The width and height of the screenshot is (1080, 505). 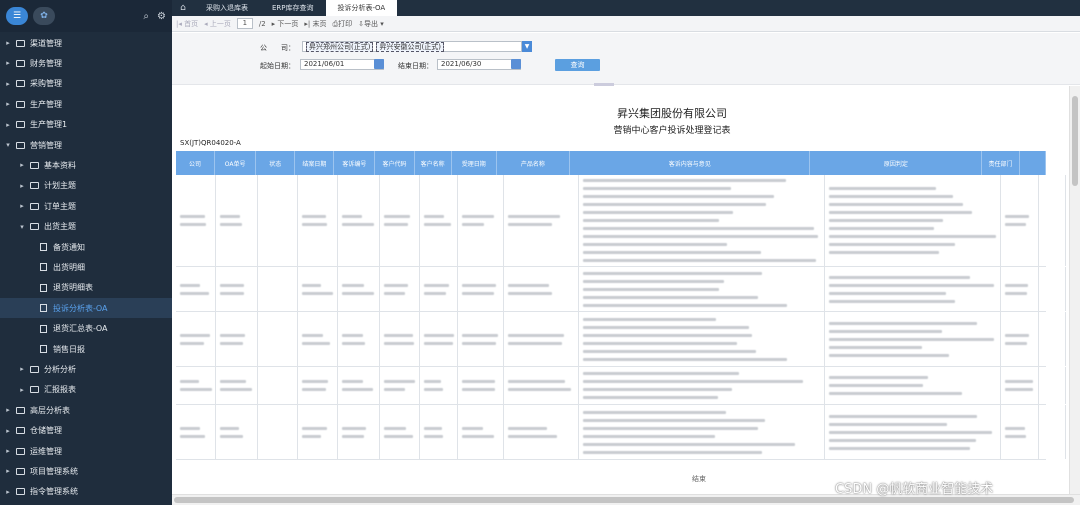 What do you see at coordinates (46, 104) in the screenshot?
I see `sidebar-item-label: 生产管理` at bounding box center [46, 104].